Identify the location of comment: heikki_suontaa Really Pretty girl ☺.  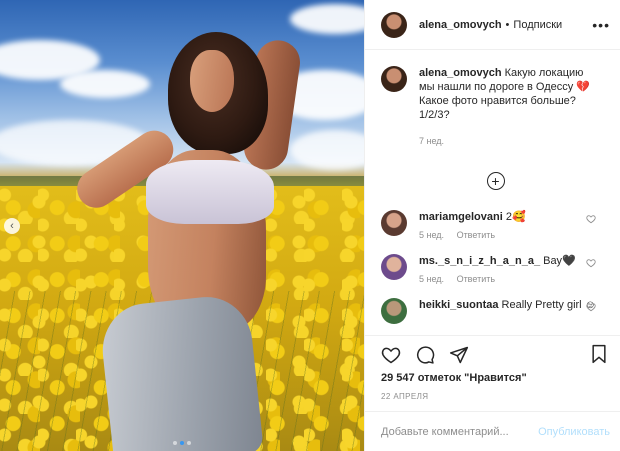
(495, 311).